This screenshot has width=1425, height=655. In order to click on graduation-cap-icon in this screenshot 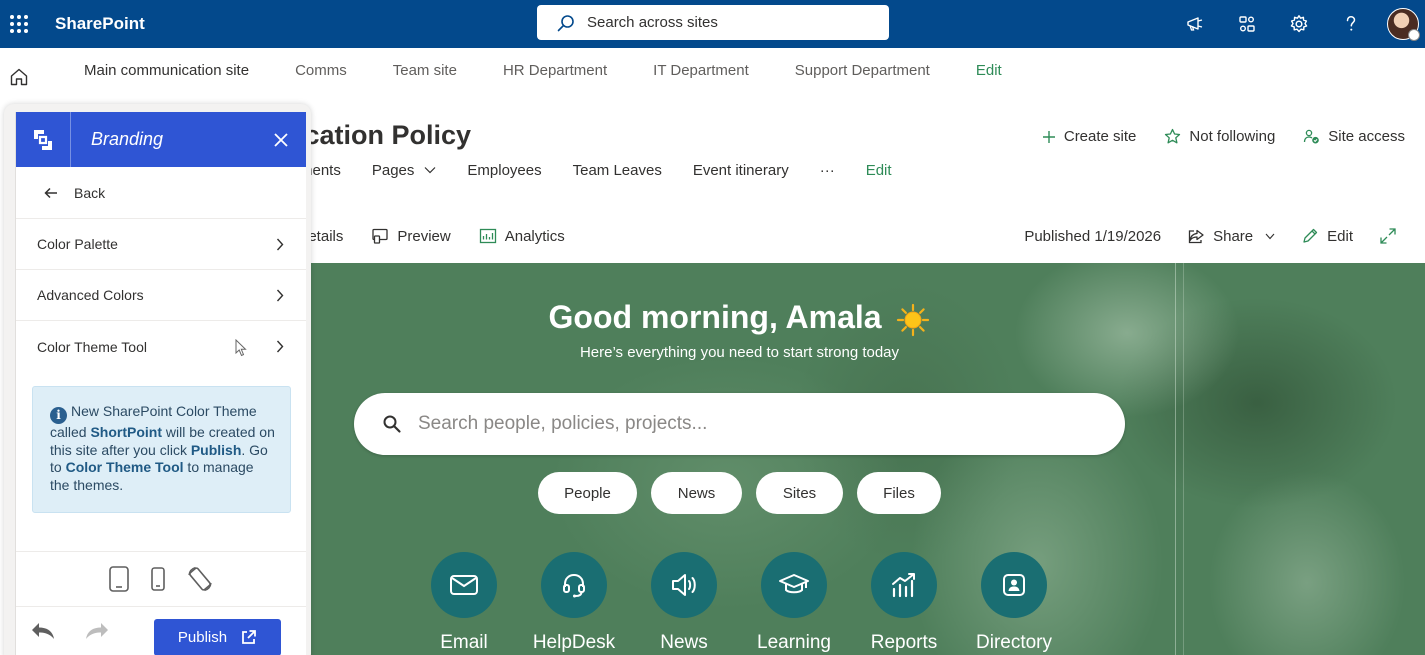, I will do `click(794, 584)`.